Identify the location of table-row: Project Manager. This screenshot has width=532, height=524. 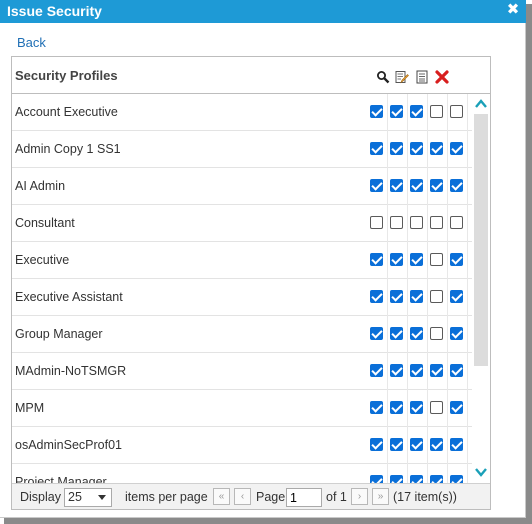
(242, 473).